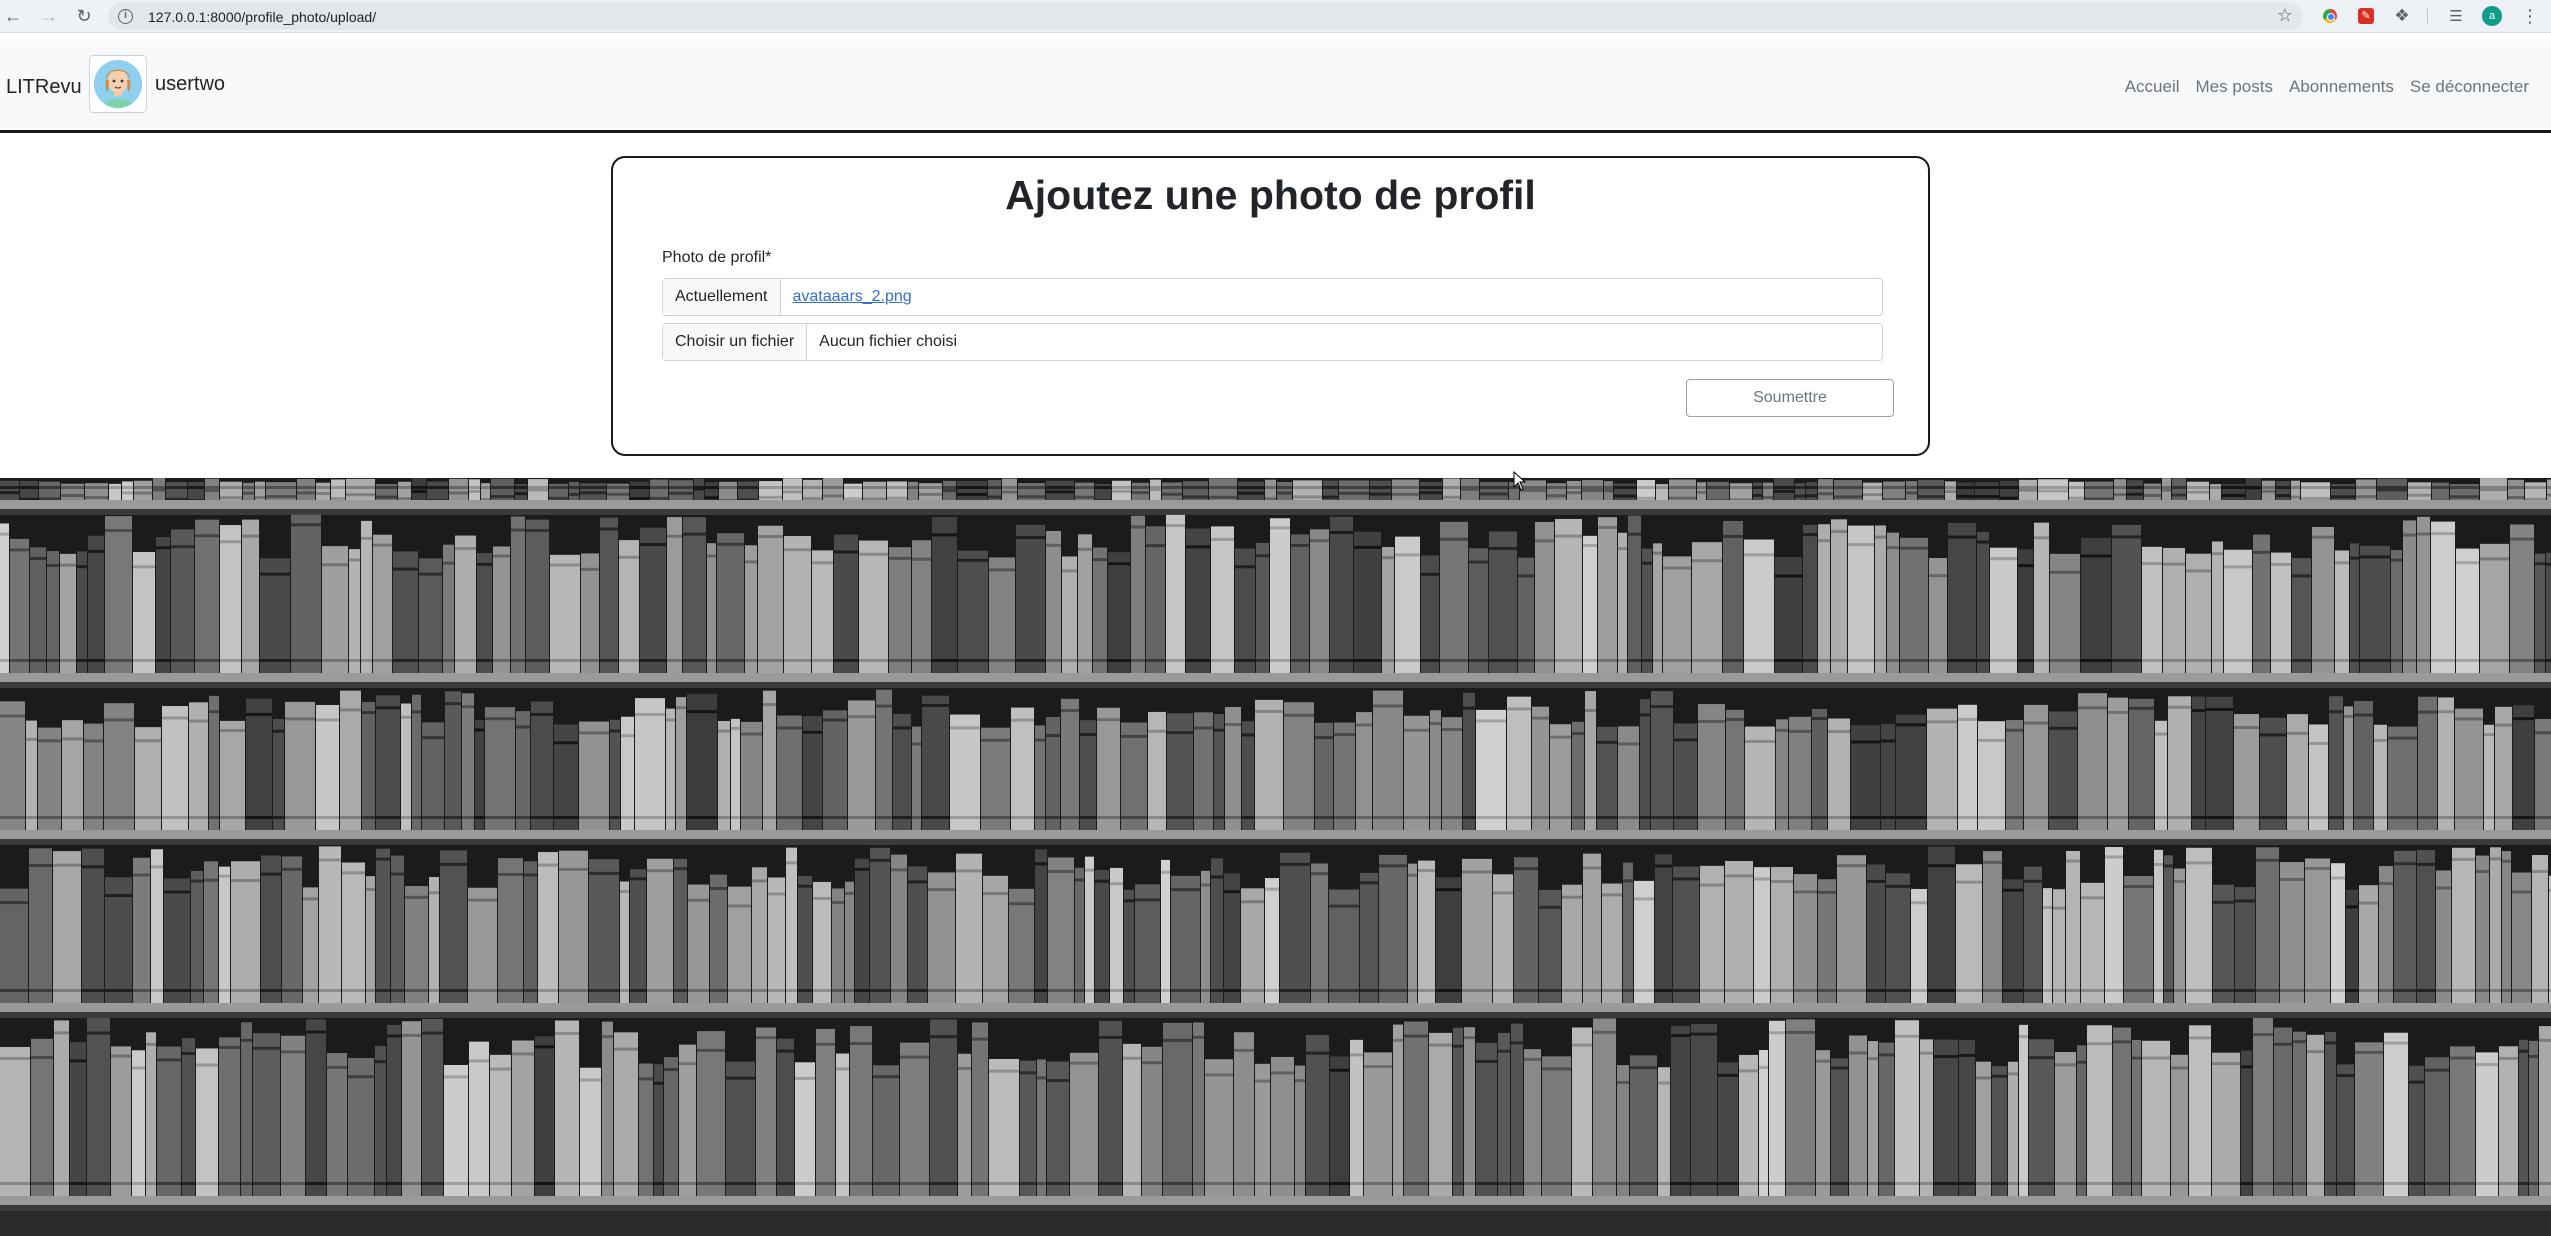  I want to click on avatar, so click(118, 84).